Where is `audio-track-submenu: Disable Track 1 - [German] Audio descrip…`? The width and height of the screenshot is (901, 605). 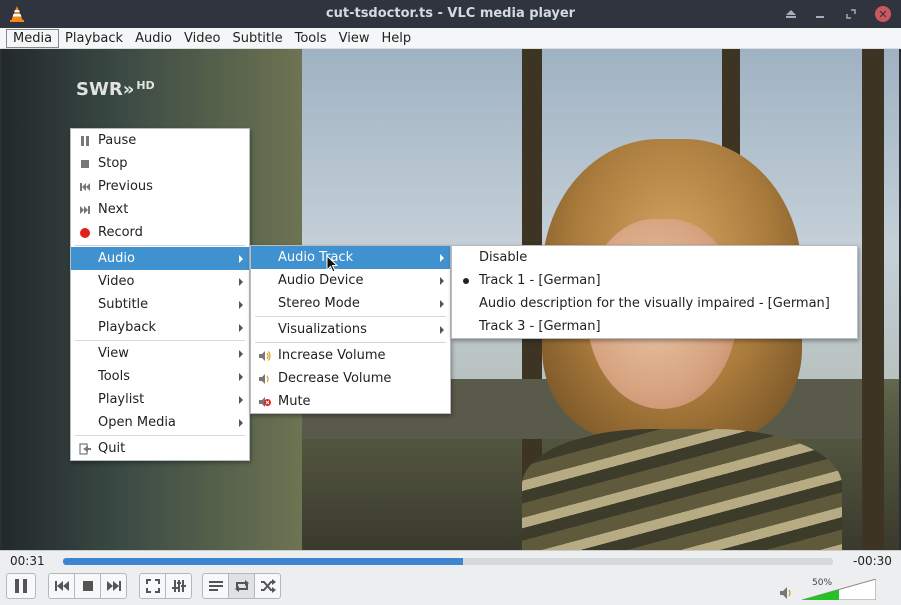
audio-track-submenu: Disable Track 1 - [German] Audio descrip… is located at coordinates (654, 292).